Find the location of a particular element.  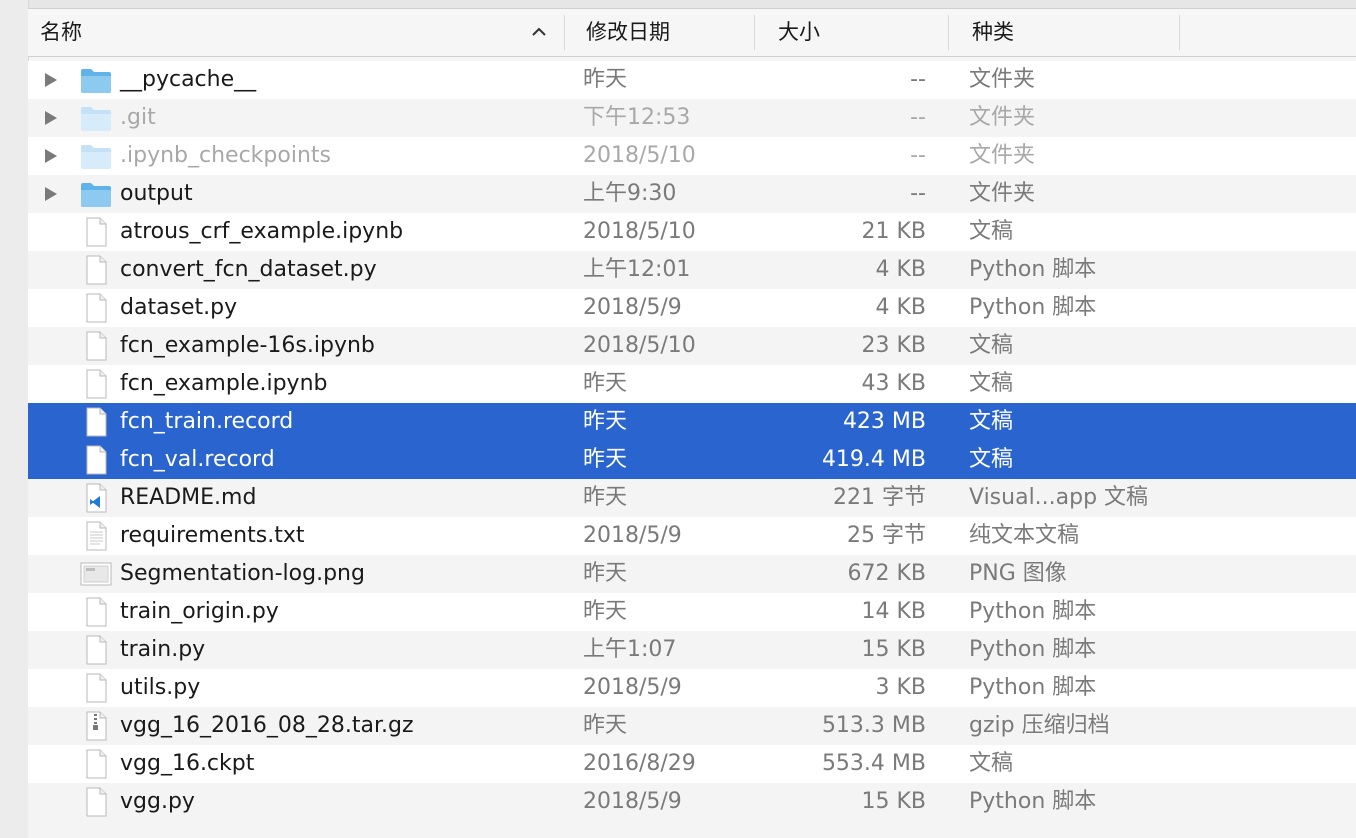

file-size: 43 KB is located at coordinates (893, 383).